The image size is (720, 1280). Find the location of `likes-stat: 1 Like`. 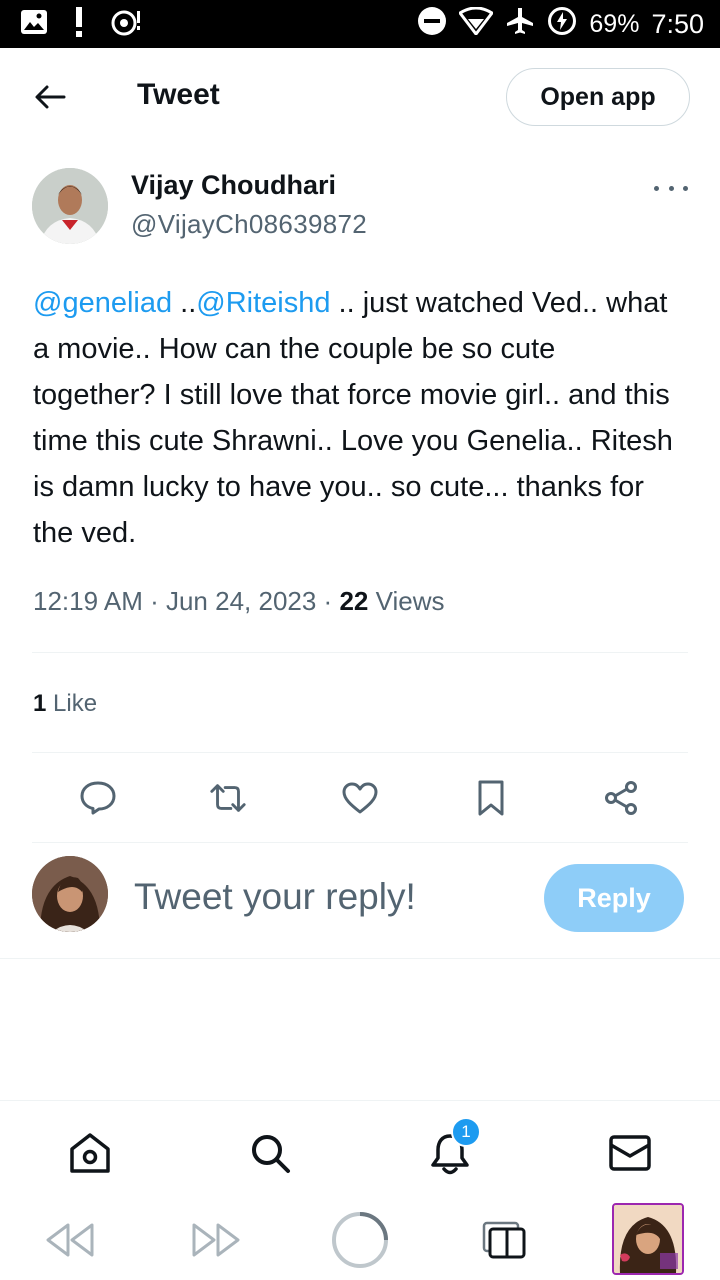

likes-stat: 1 Like is located at coordinates (65, 704).